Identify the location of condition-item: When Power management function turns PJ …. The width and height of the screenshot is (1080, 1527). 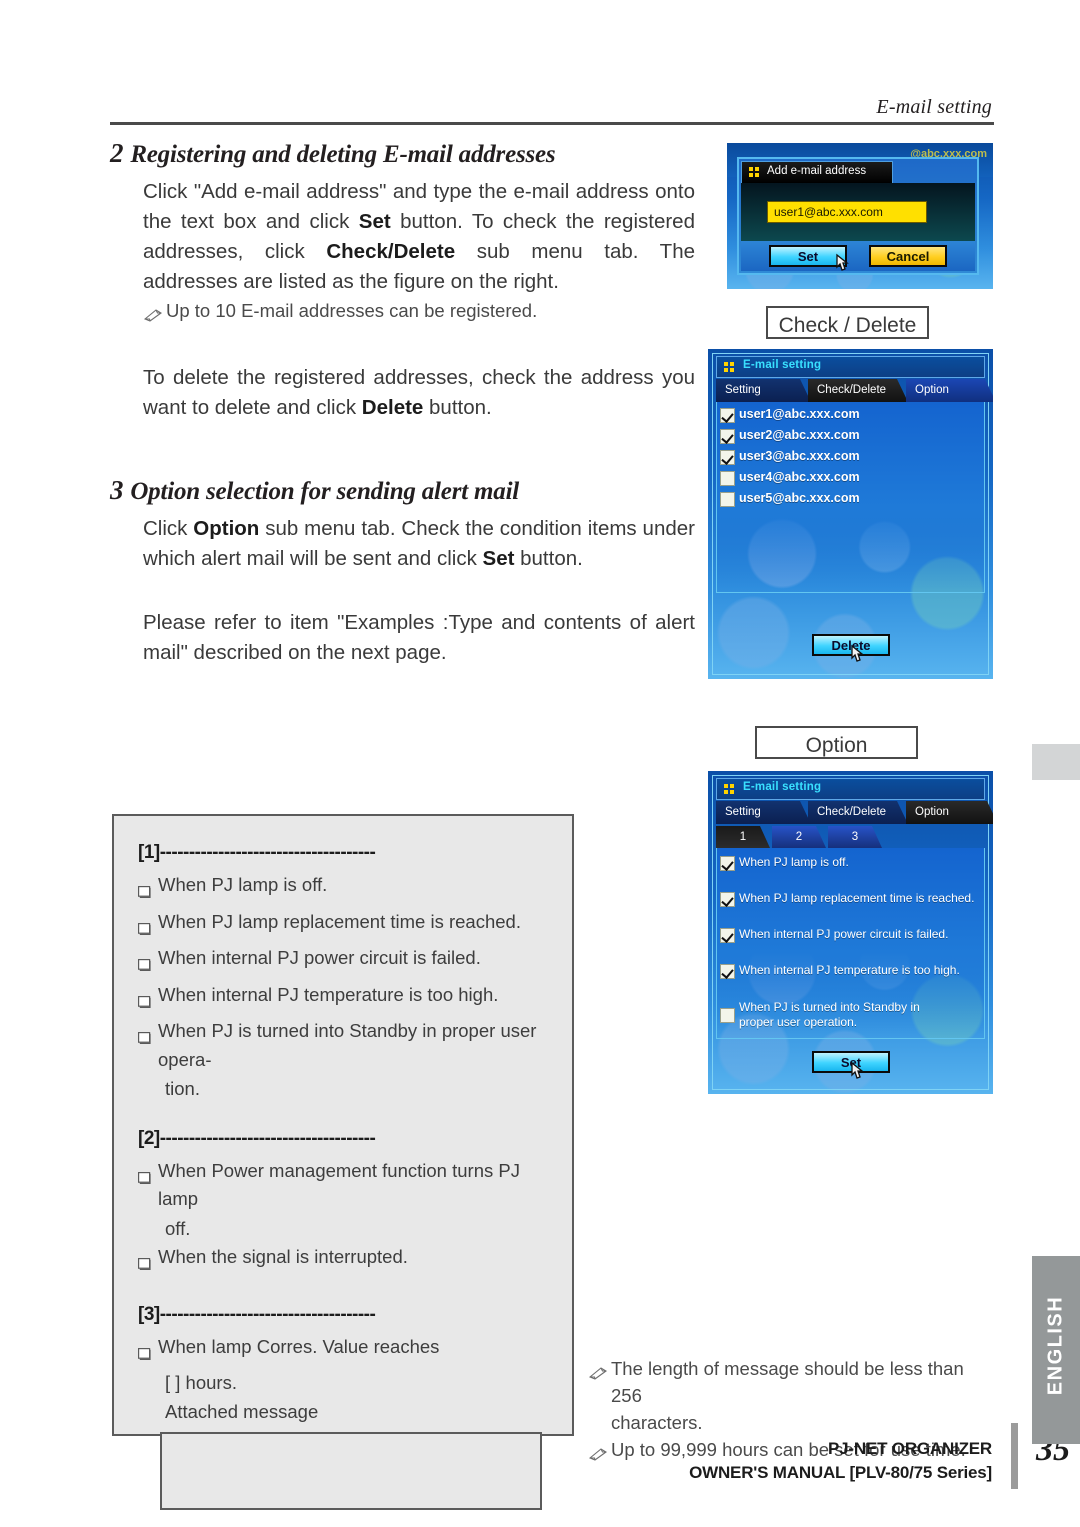
(344, 1185).